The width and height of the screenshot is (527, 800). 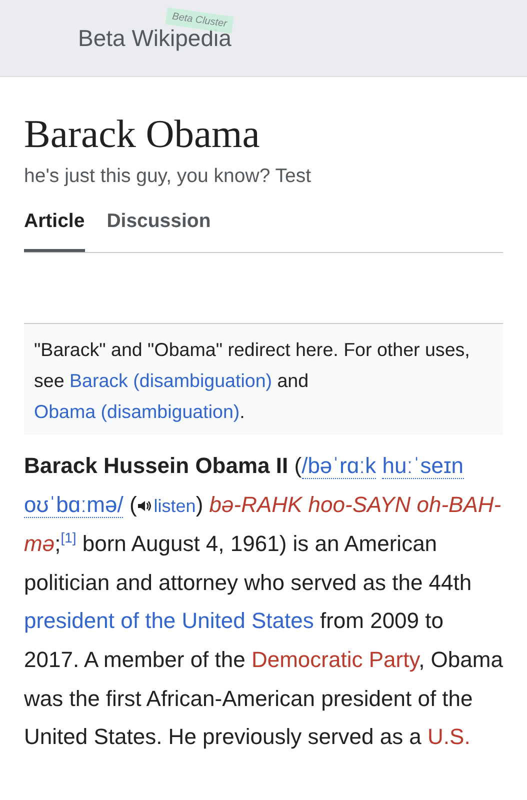 What do you see at coordinates (423, 466) in the screenshot?
I see `pronunciation-link: huːˈseɪn` at bounding box center [423, 466].